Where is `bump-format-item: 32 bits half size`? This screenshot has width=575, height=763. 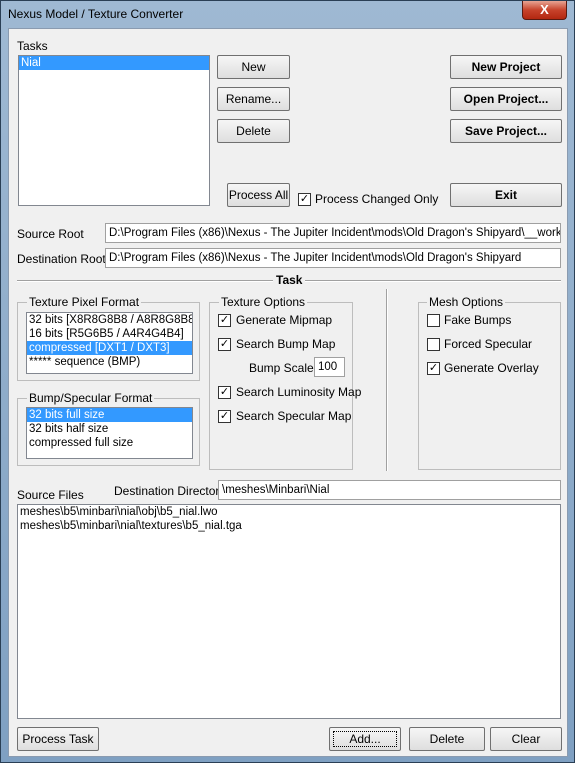 bump-format-item: 32 bits half size is located at coordinates (109, 429).